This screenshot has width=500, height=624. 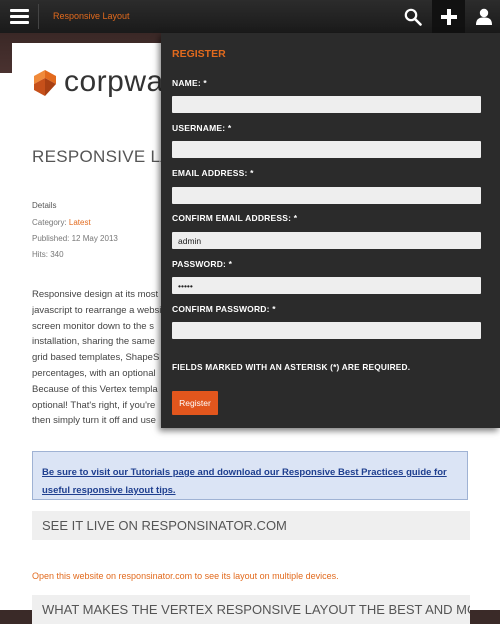 What do you see at coordinates (251, 525) in the screenshot?
I see `section-heading-responsinator: SEE IT LIVE ON RESPONSINATOR.COM` at bounding box center [251, 525].